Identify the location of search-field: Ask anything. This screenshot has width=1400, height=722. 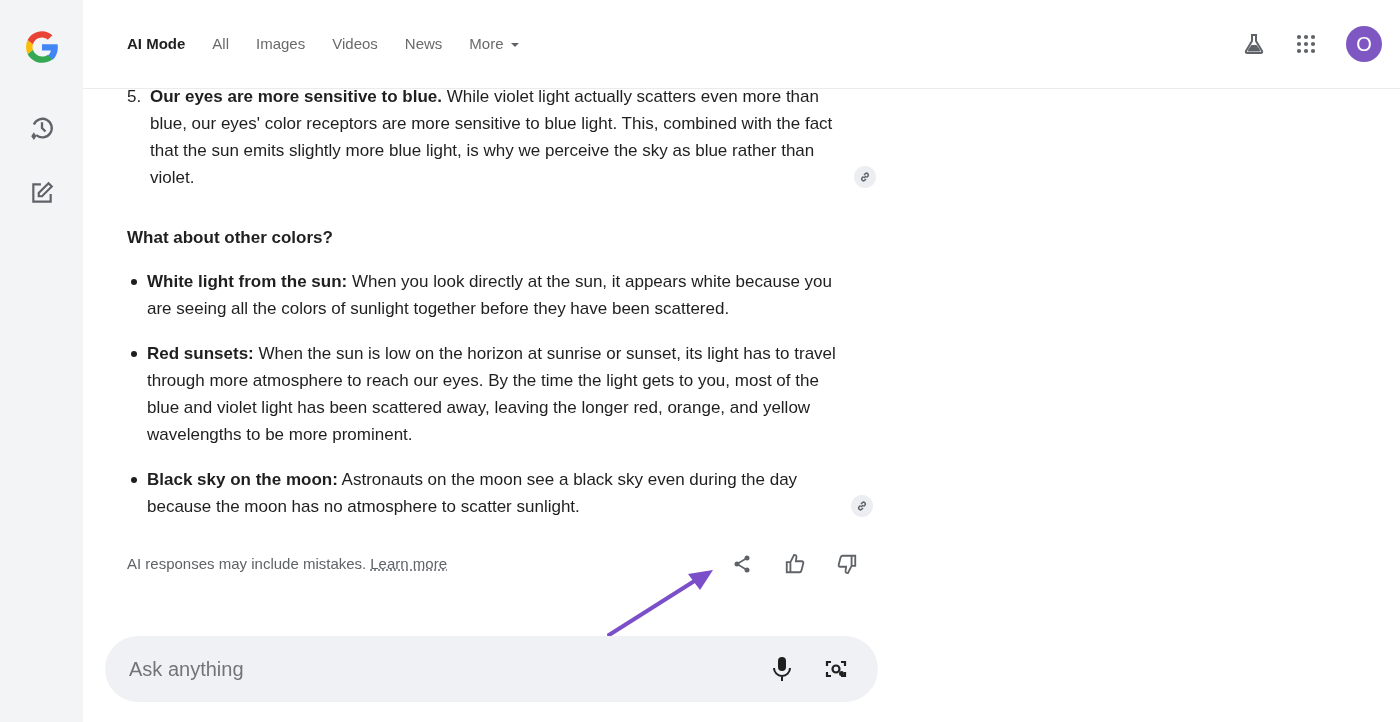
(491, 669).